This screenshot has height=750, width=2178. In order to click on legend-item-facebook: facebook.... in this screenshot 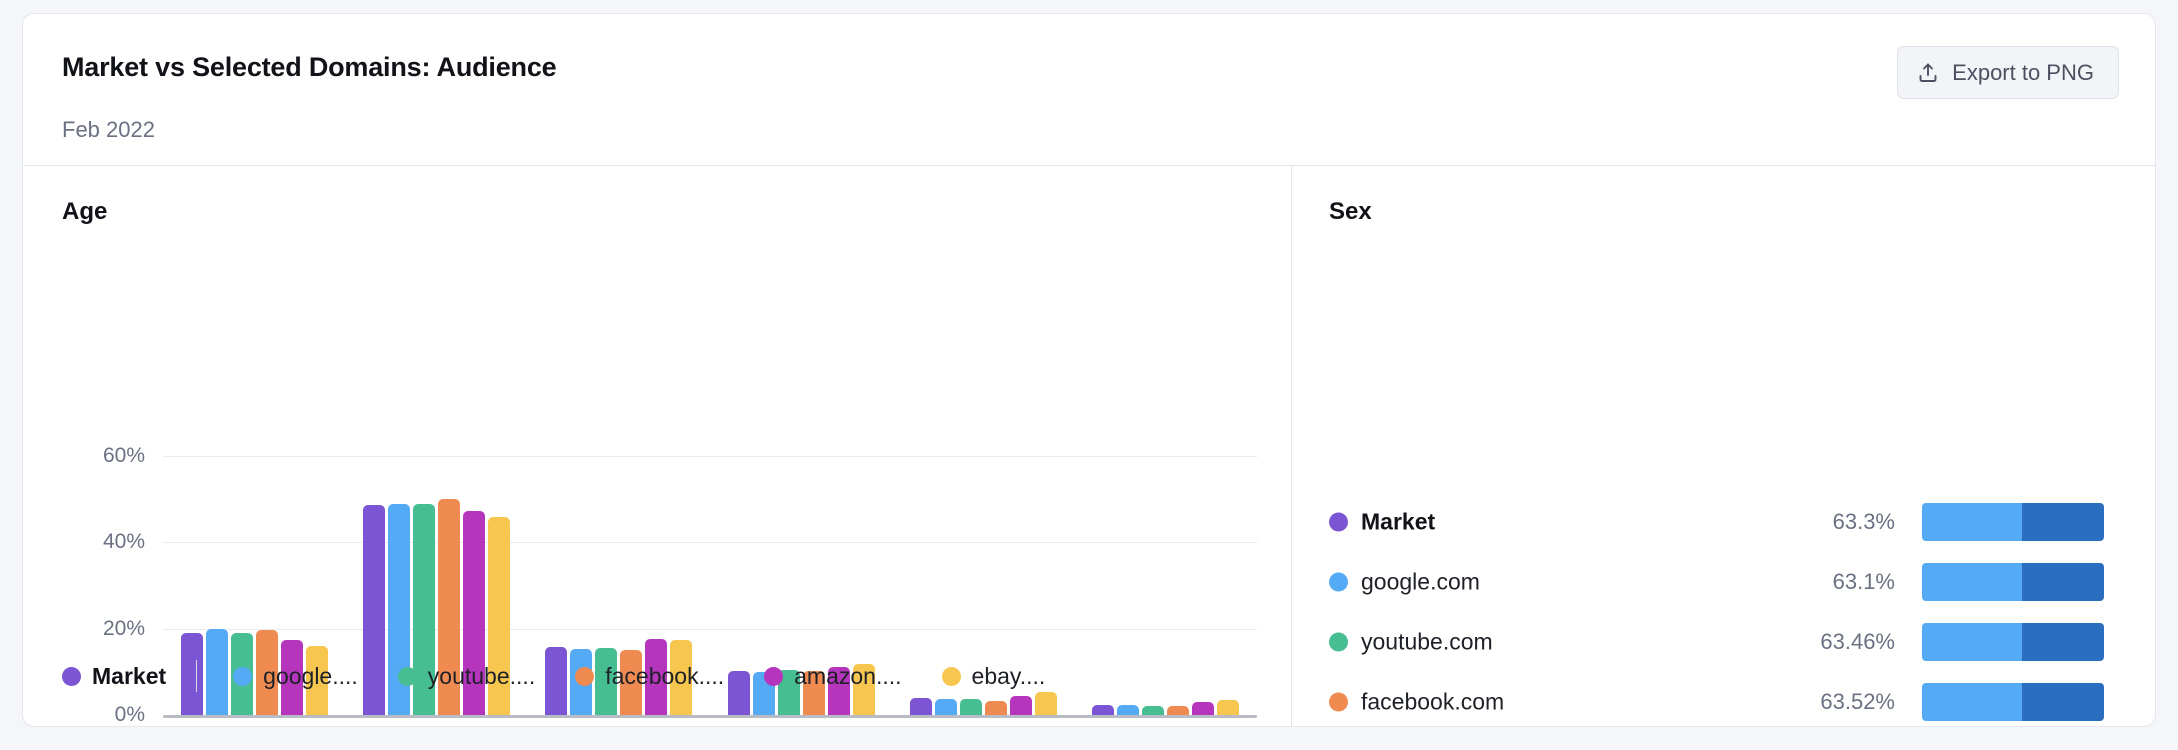, I will do `click(649, 676)`.